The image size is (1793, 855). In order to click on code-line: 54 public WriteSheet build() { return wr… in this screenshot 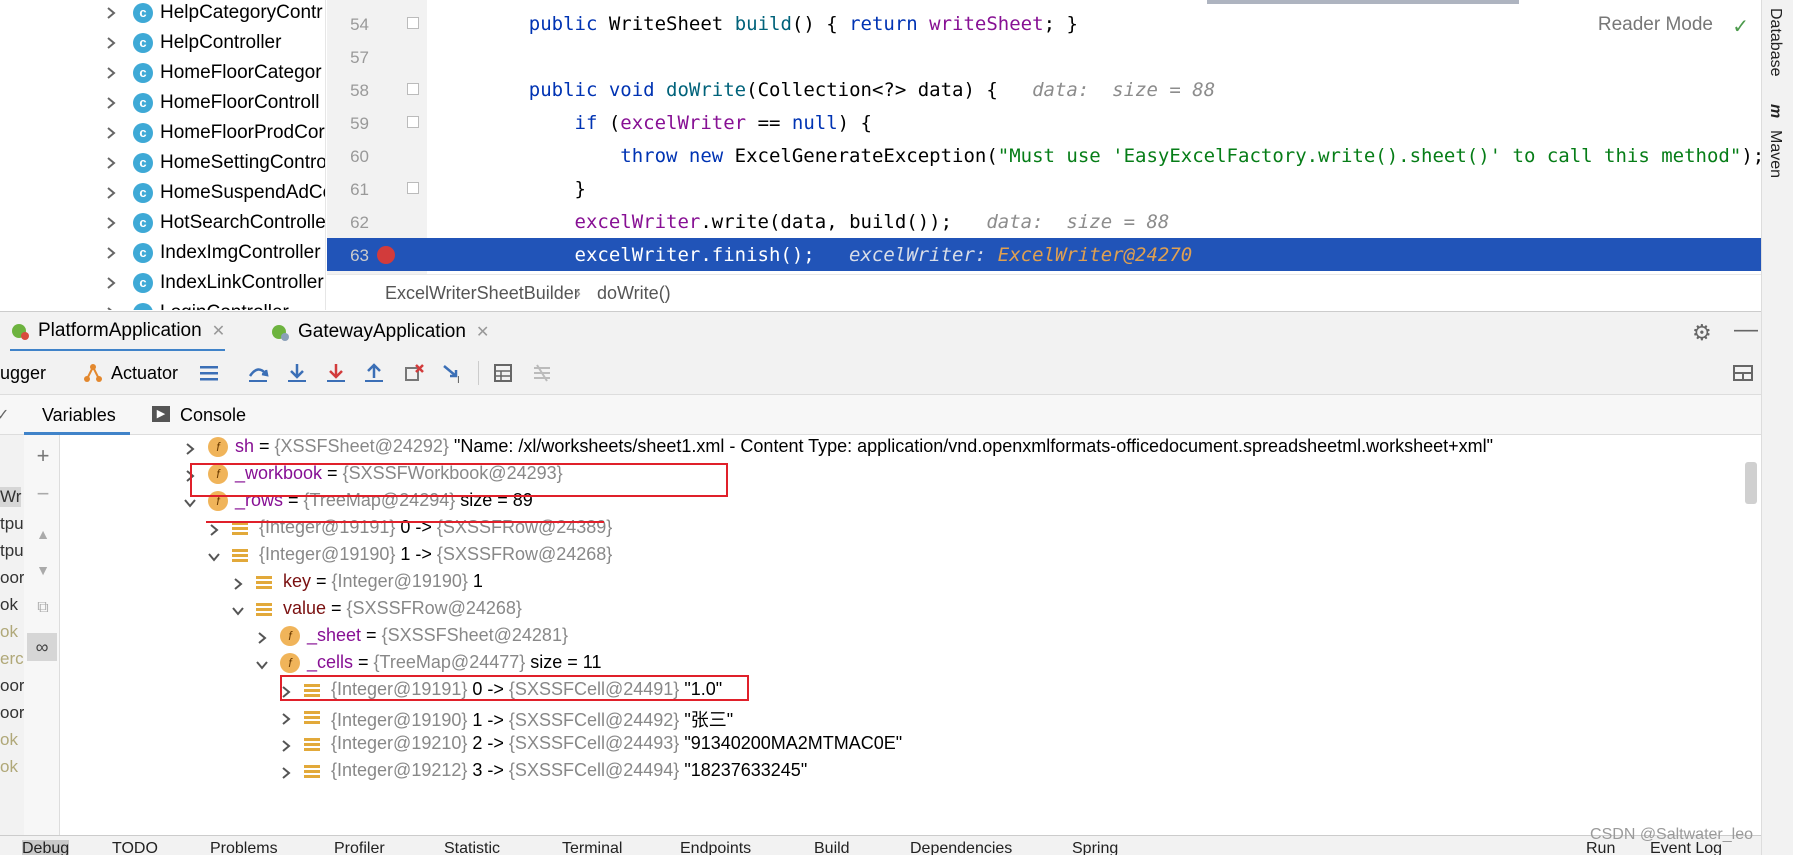, I will do `click(1044, 23)`.